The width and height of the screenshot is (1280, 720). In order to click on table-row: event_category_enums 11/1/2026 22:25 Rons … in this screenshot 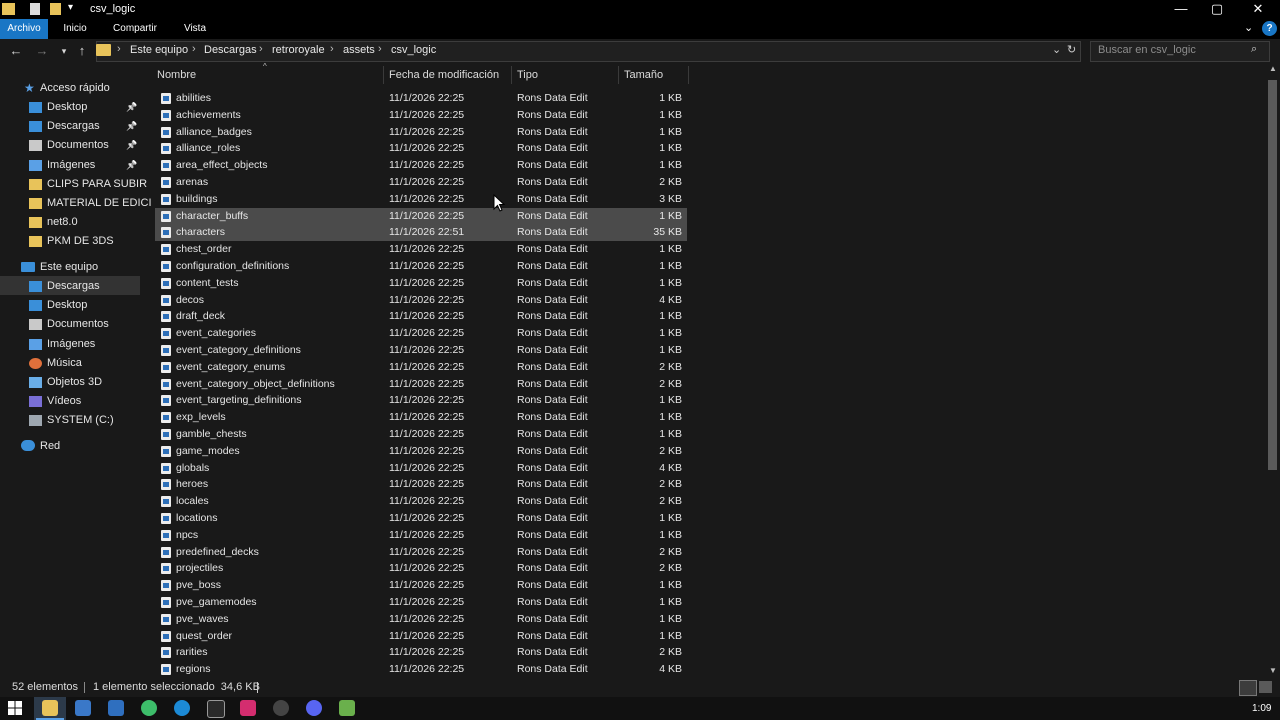, I will do `click(421, 367)`.